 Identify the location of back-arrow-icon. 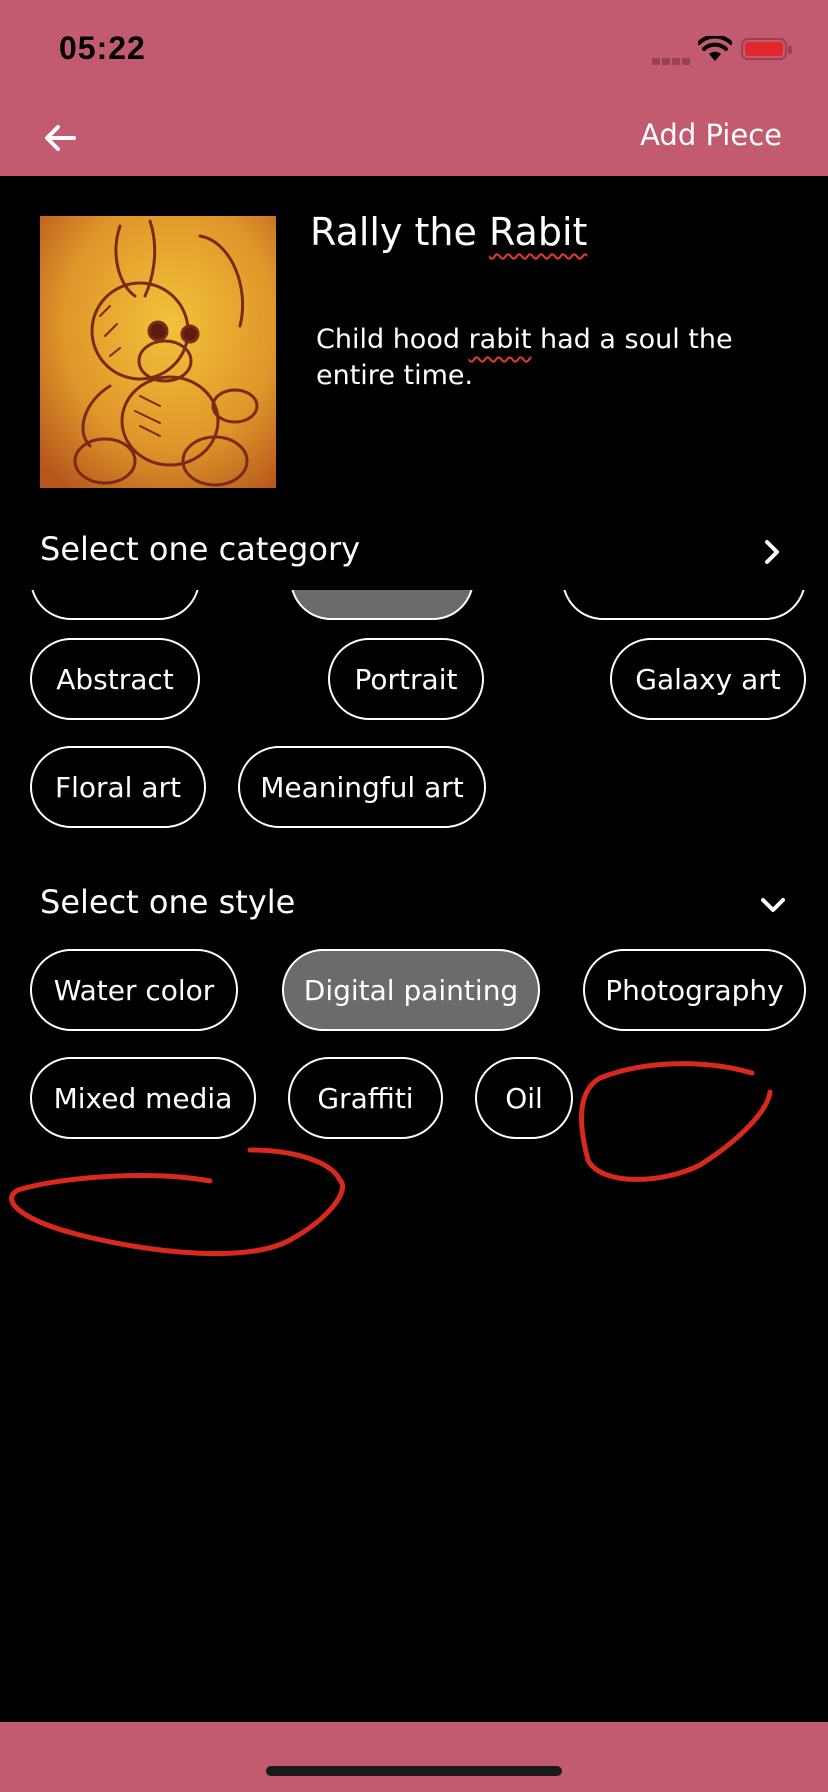
(60, 138).